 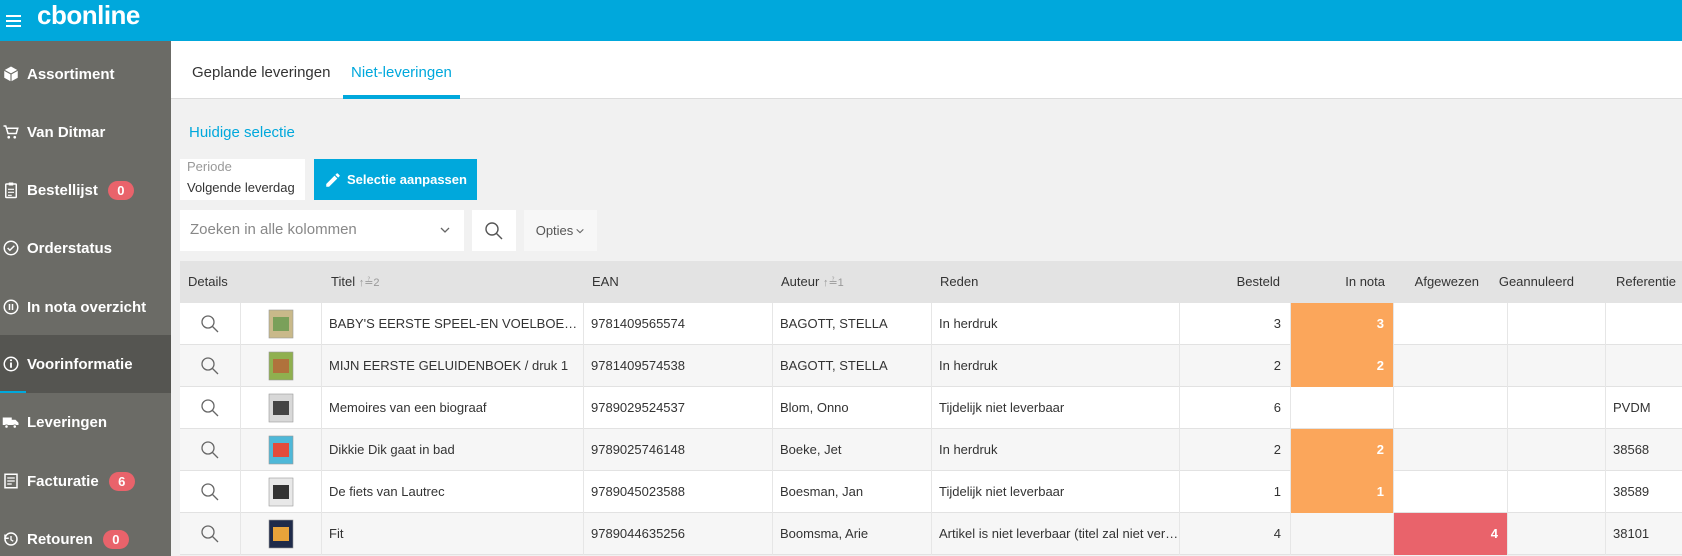 What do you see at coordinates (80, 364) in the screenshot?
I see `sidebar-item-label: Voorinformatie` at bounding box center [80, 364].